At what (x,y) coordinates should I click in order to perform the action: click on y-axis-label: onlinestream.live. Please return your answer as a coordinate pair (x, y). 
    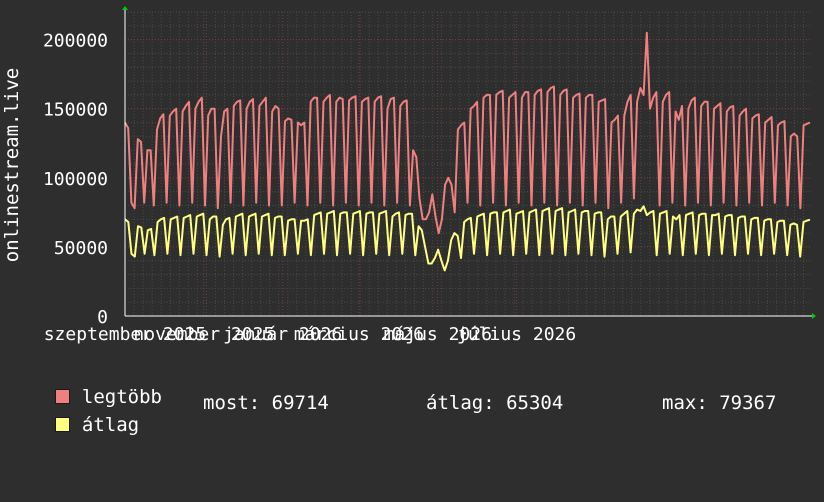
    Looking at the image, I should click on (12, 165).